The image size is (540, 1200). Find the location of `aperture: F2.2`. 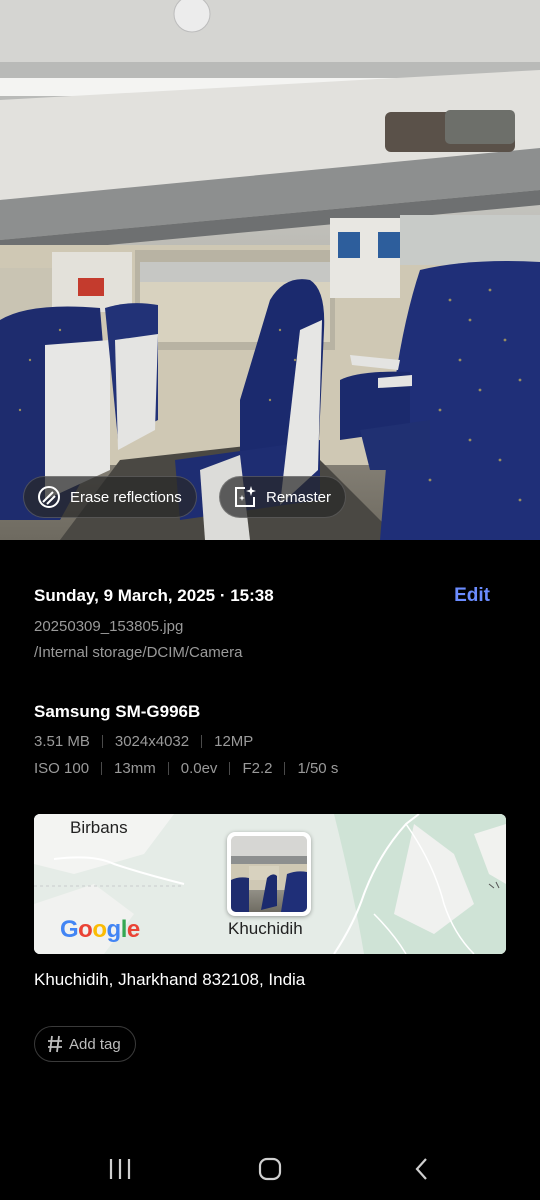

aperture: F2.2 is located at coordinates (257, 768).